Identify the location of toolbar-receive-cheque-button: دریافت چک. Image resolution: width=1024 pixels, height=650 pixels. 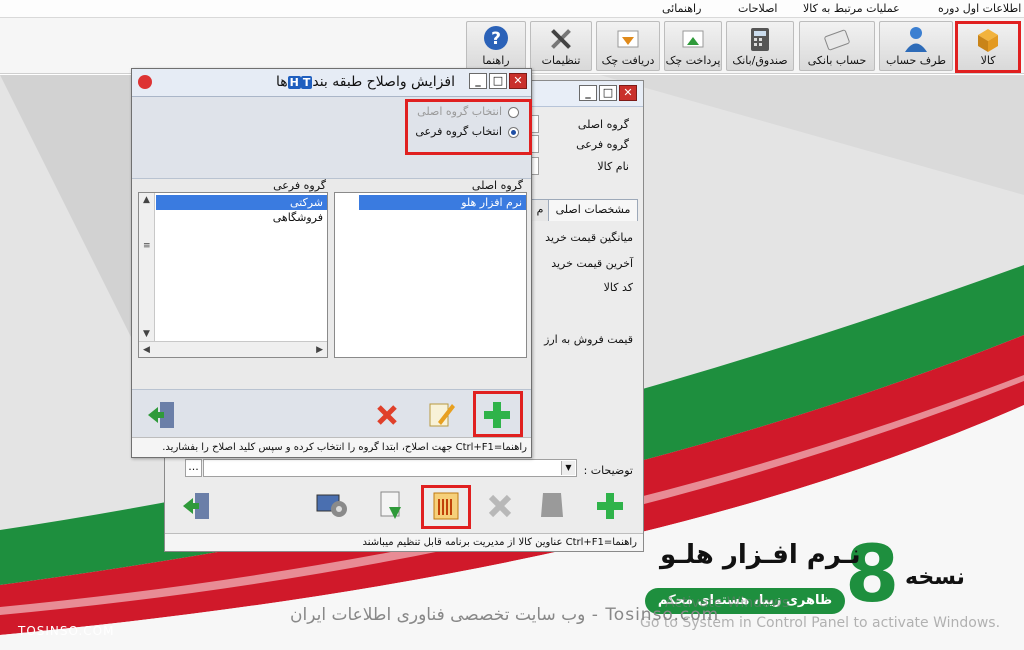
(628, 46).